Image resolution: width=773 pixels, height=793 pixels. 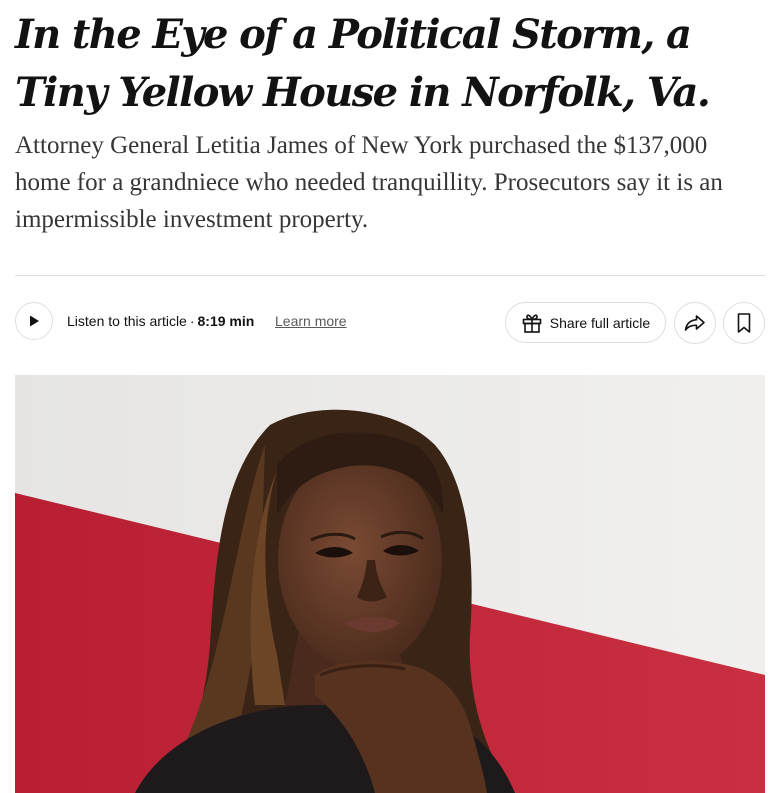 I want to click on share-arrow-icon, so click(x=694, y=323).